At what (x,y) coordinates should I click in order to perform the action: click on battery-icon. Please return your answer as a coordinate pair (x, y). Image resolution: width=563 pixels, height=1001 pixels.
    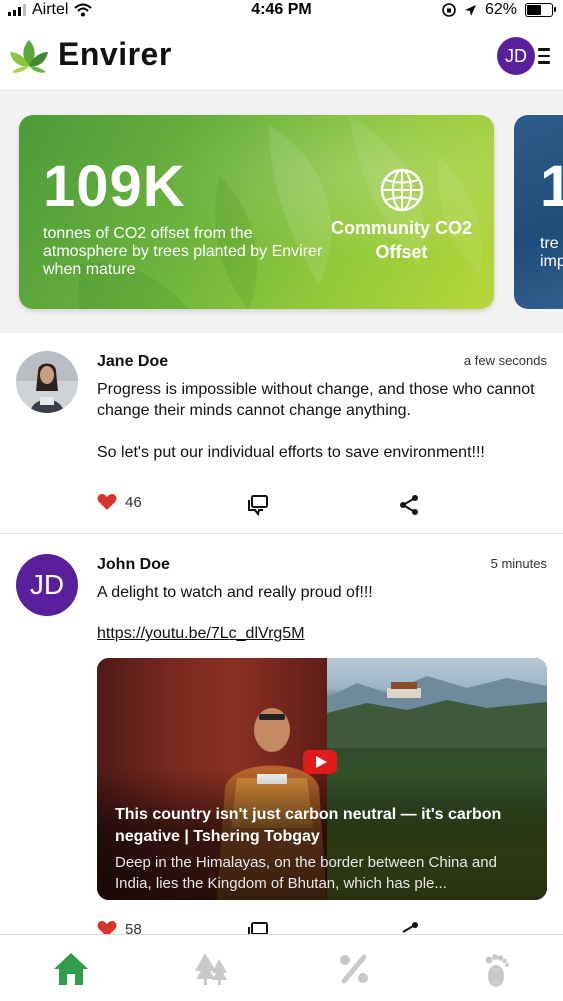
    Looking at the image, I should click on (540, 10).